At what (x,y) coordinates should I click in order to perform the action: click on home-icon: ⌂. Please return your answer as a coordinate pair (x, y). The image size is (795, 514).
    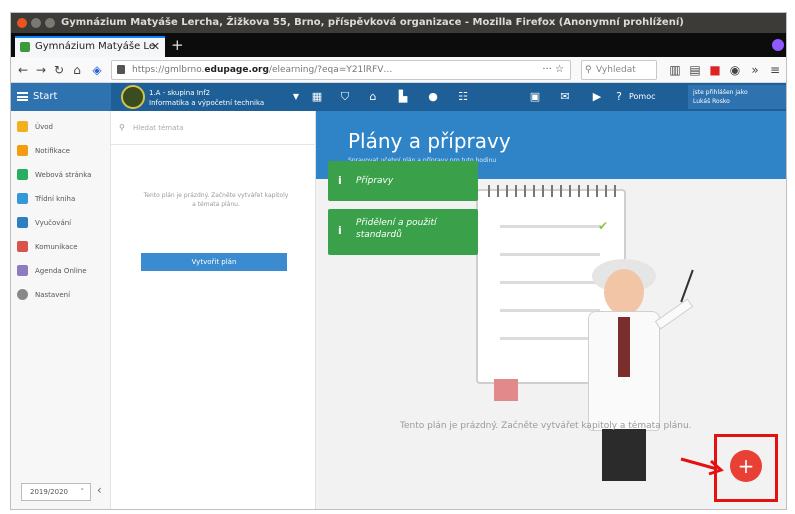
    Looking at the image, I should click on (77, 70).